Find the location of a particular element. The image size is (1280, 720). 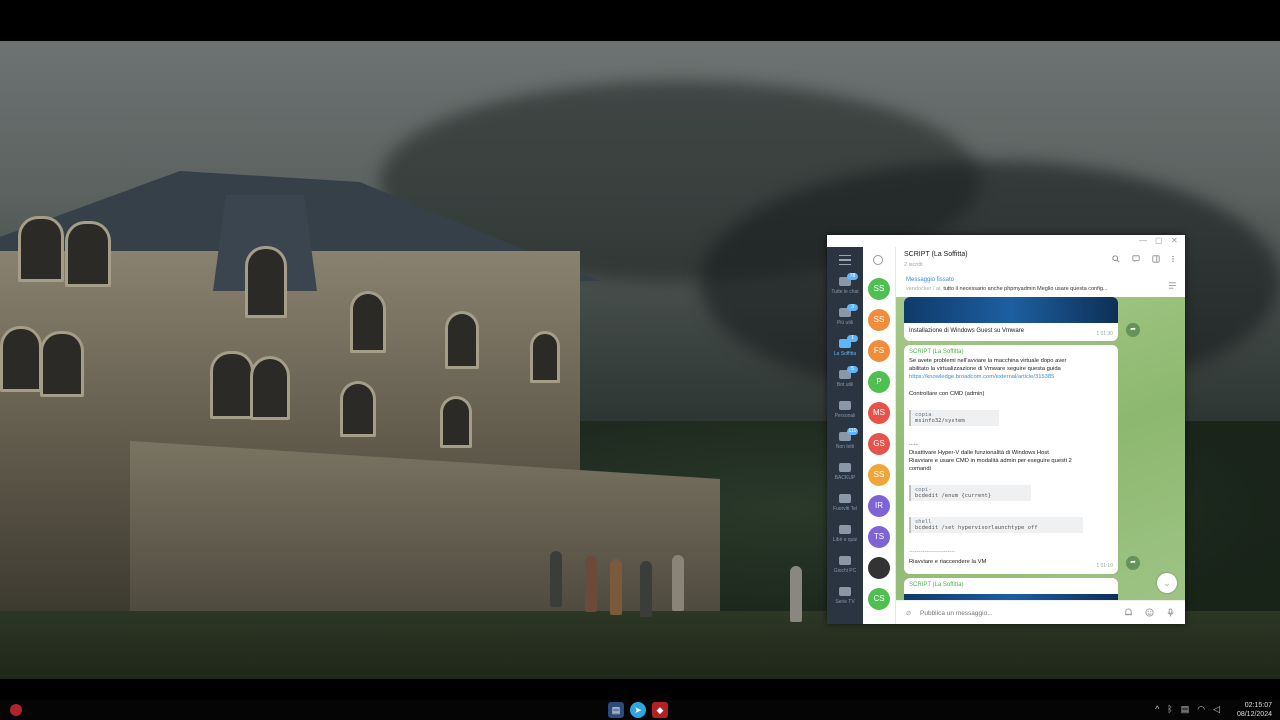

more-options-icon is located at coordinates (1173, 259).